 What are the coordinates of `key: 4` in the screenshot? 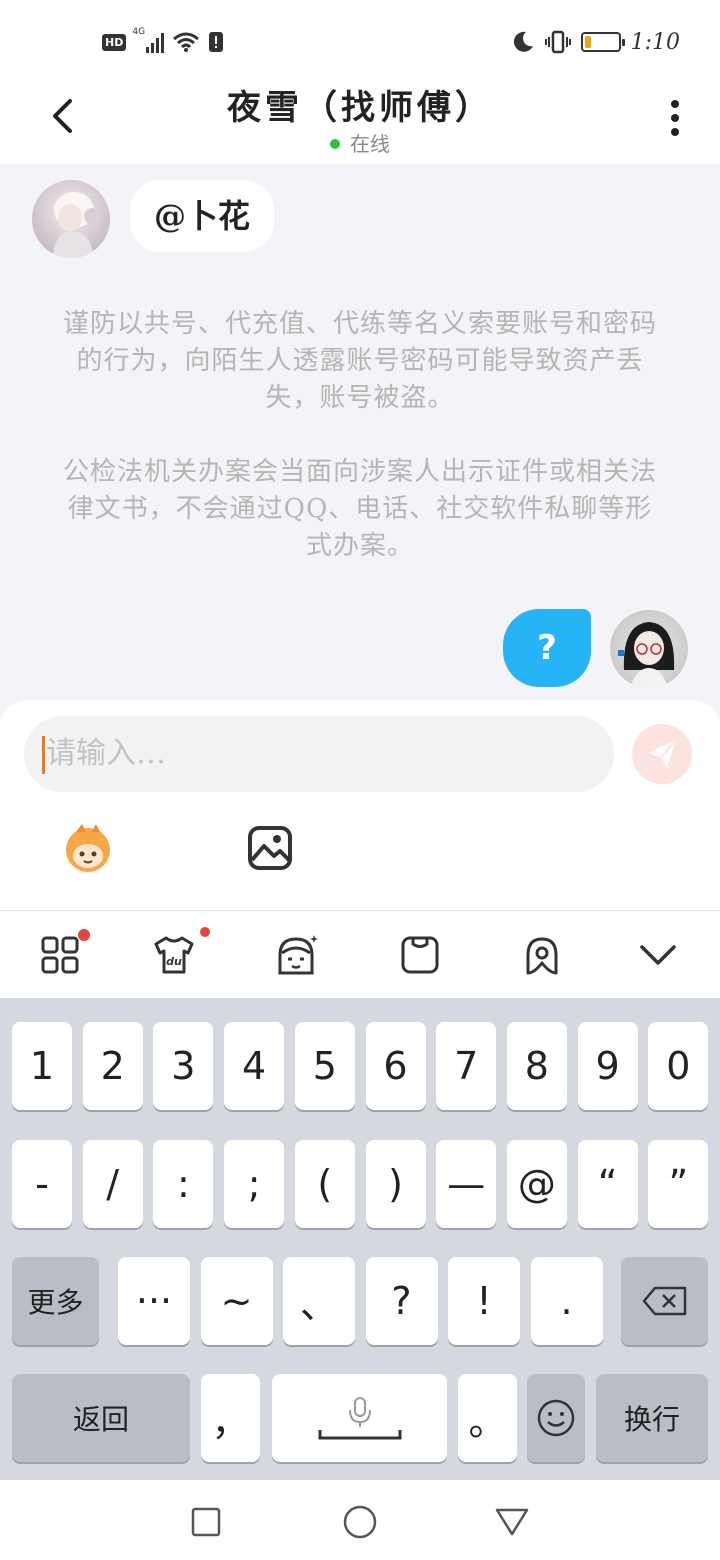 It's located at (254, 1066).